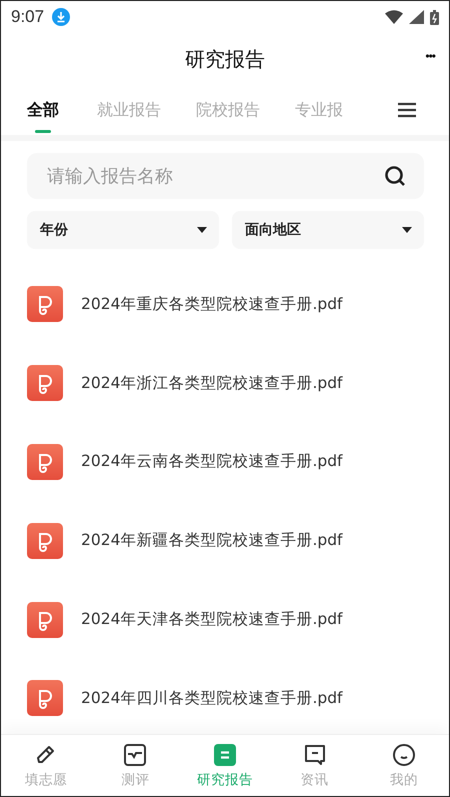 Image resolution: width=450 pixels, height=797 pixels. I want to click on tab: 全部, so click(43, 110).